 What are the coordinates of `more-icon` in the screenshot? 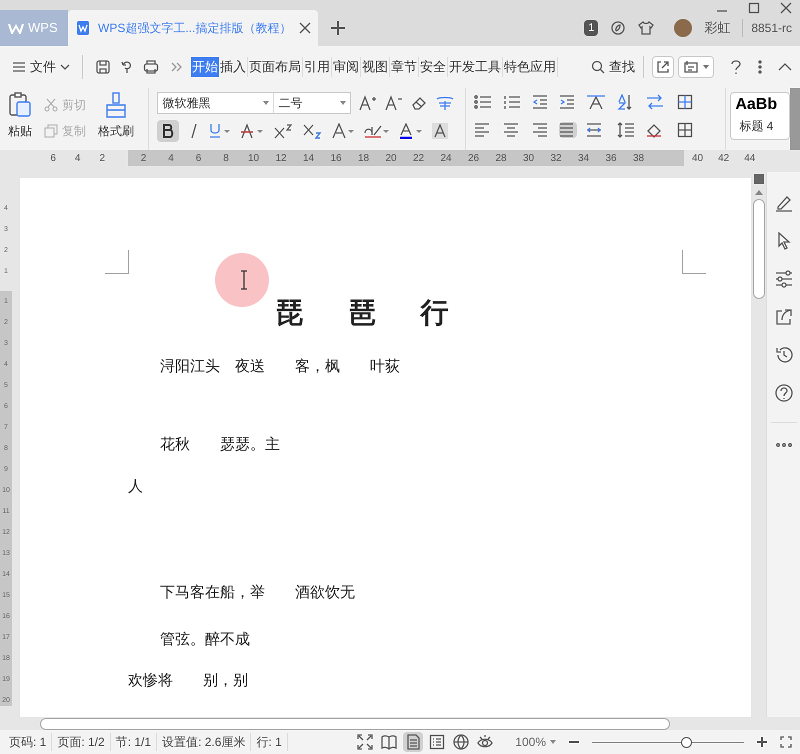 It's located at (784, 445).